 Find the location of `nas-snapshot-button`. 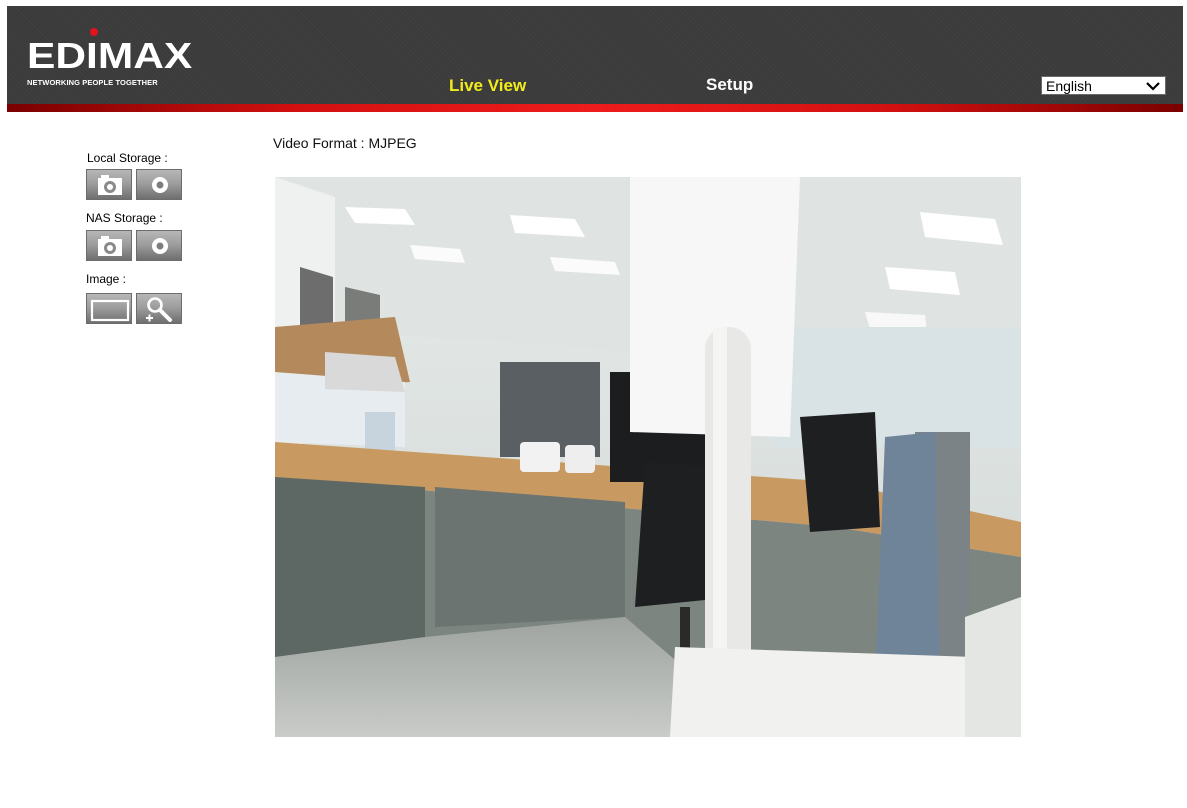

nas-snapshot-button is located at coordinates (109, 245).